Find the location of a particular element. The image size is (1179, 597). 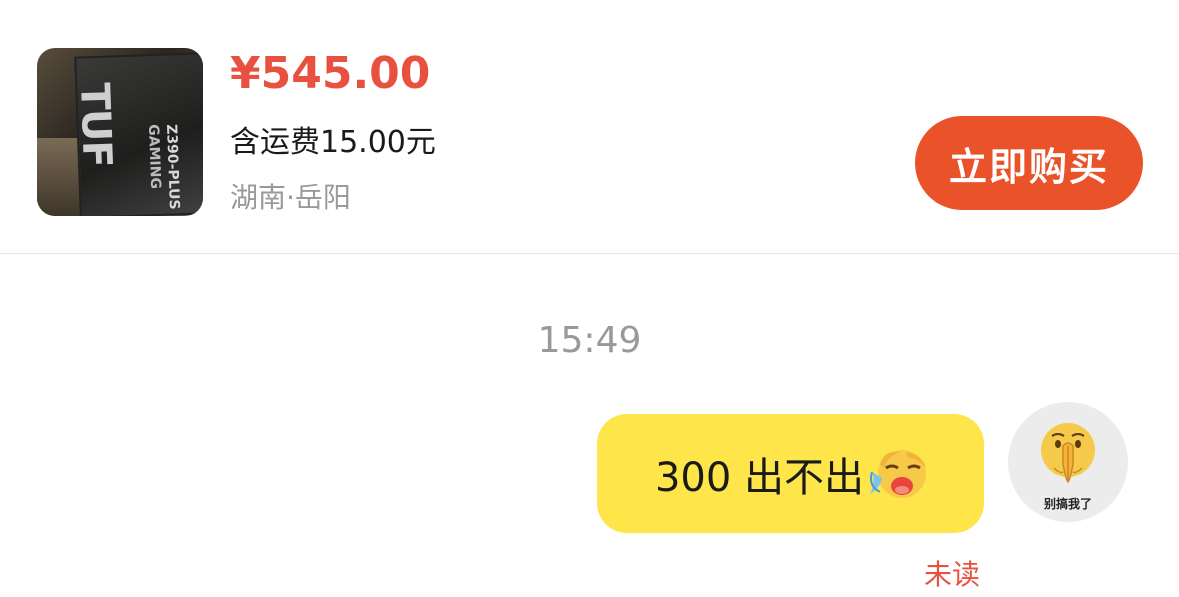

shipping-fee: 含运费15.00元 is located at coordinates (333, 142).